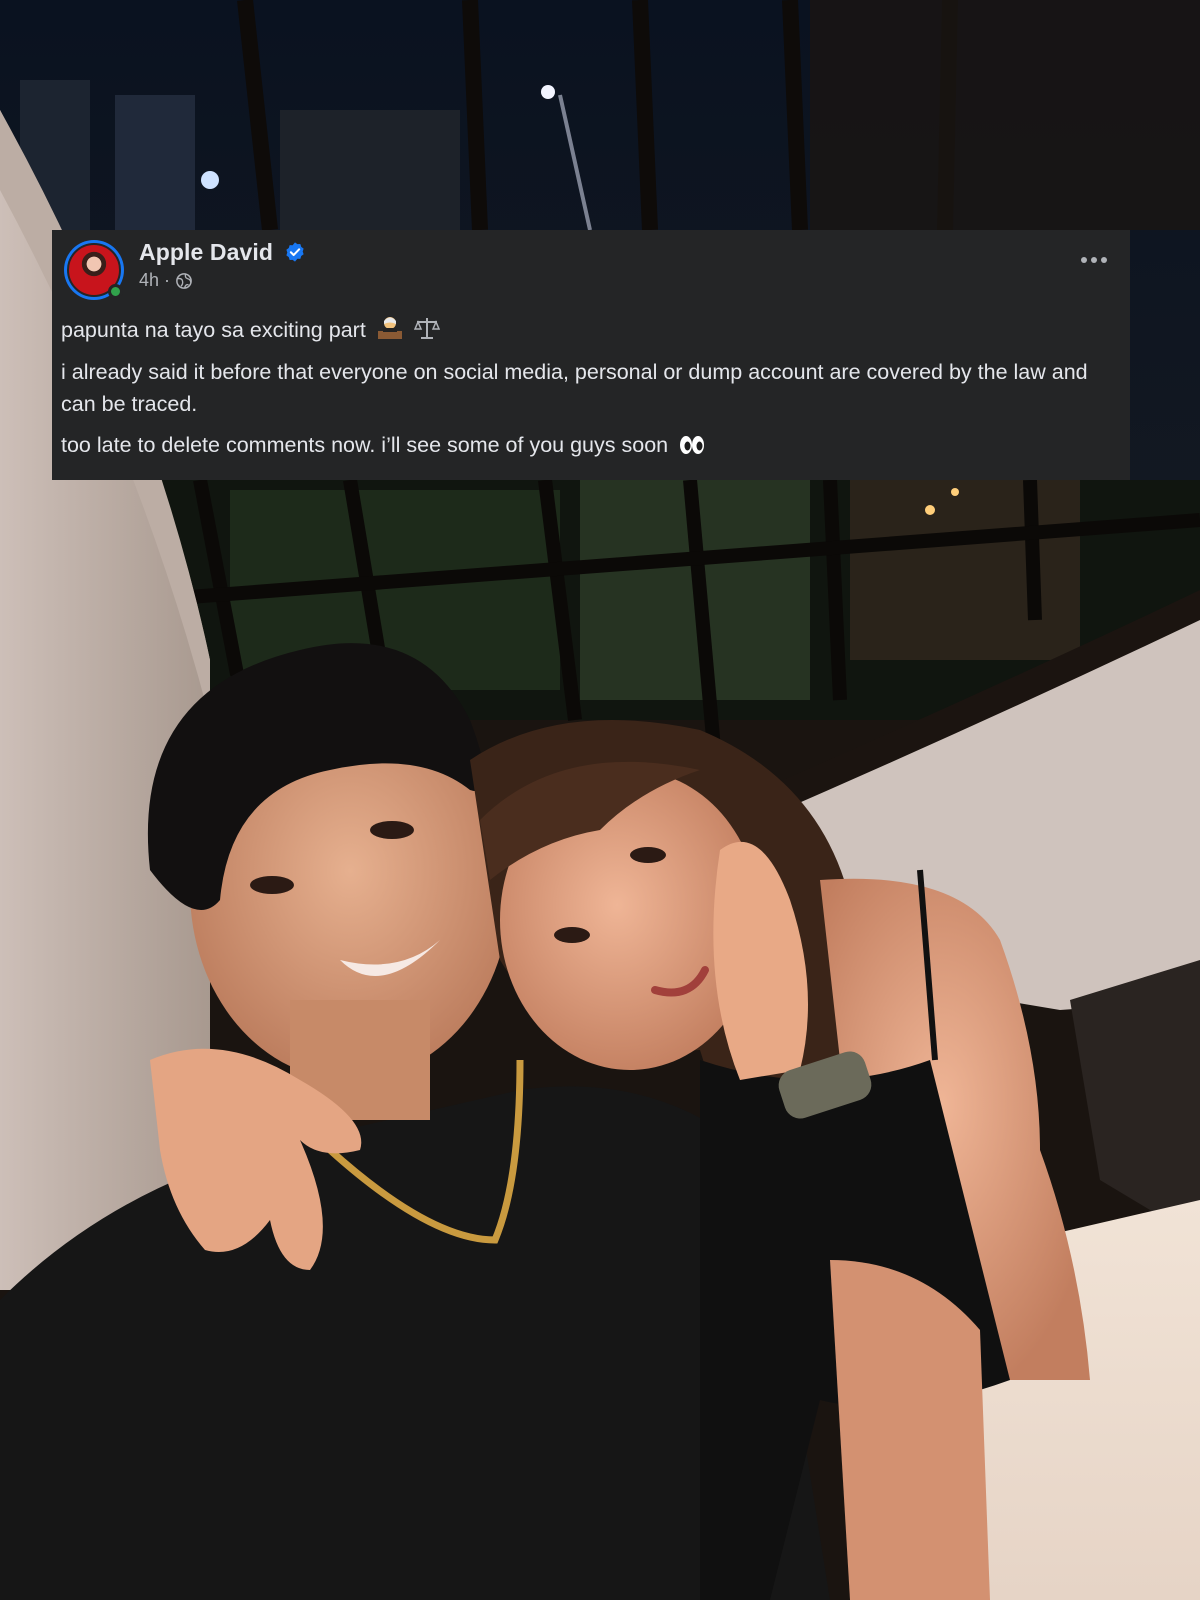 The height and width of the screenshot is (1600, 1200). Describe the element at coordinates (426, 328) in the screenshot. I see `balance-scale-emoji` at that location.